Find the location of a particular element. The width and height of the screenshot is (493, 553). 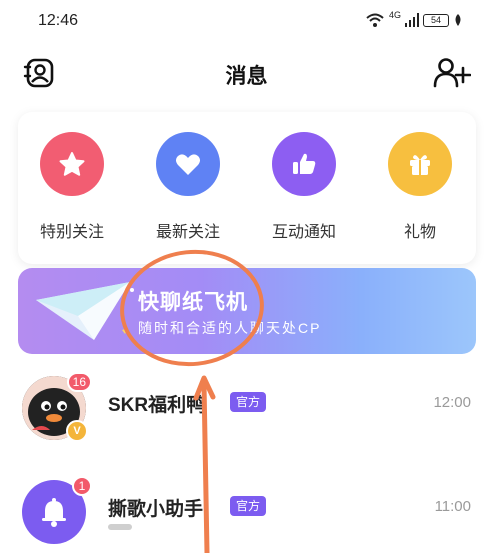

status-bar: 12:46 4G 54 is located at coordinates (246, 22).